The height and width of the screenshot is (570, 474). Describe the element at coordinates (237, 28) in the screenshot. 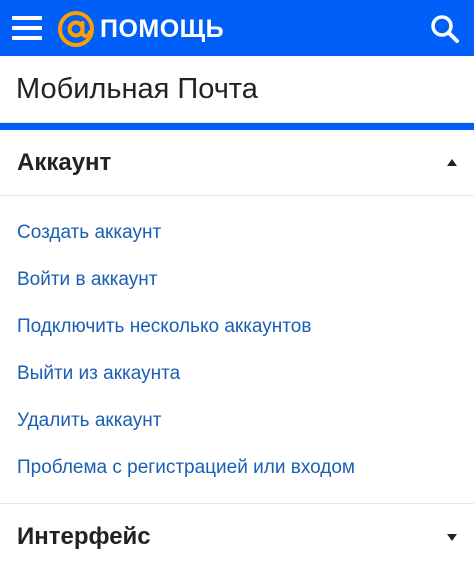

I see `top-header: ПОМОЩЬ` at that location.